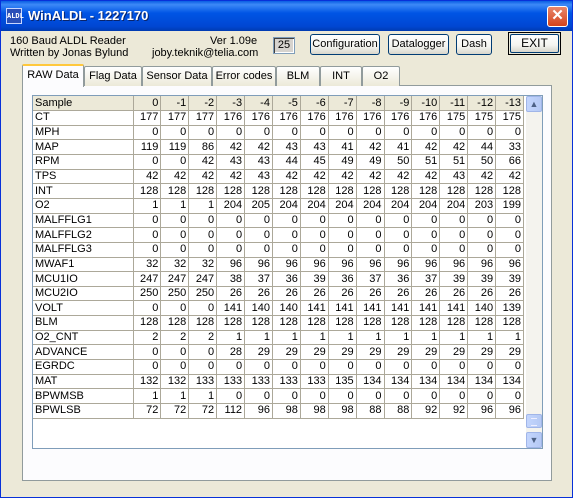 This screenshot has width=573, height=498. I want to click on table-cell: 199, so click(509, 206).